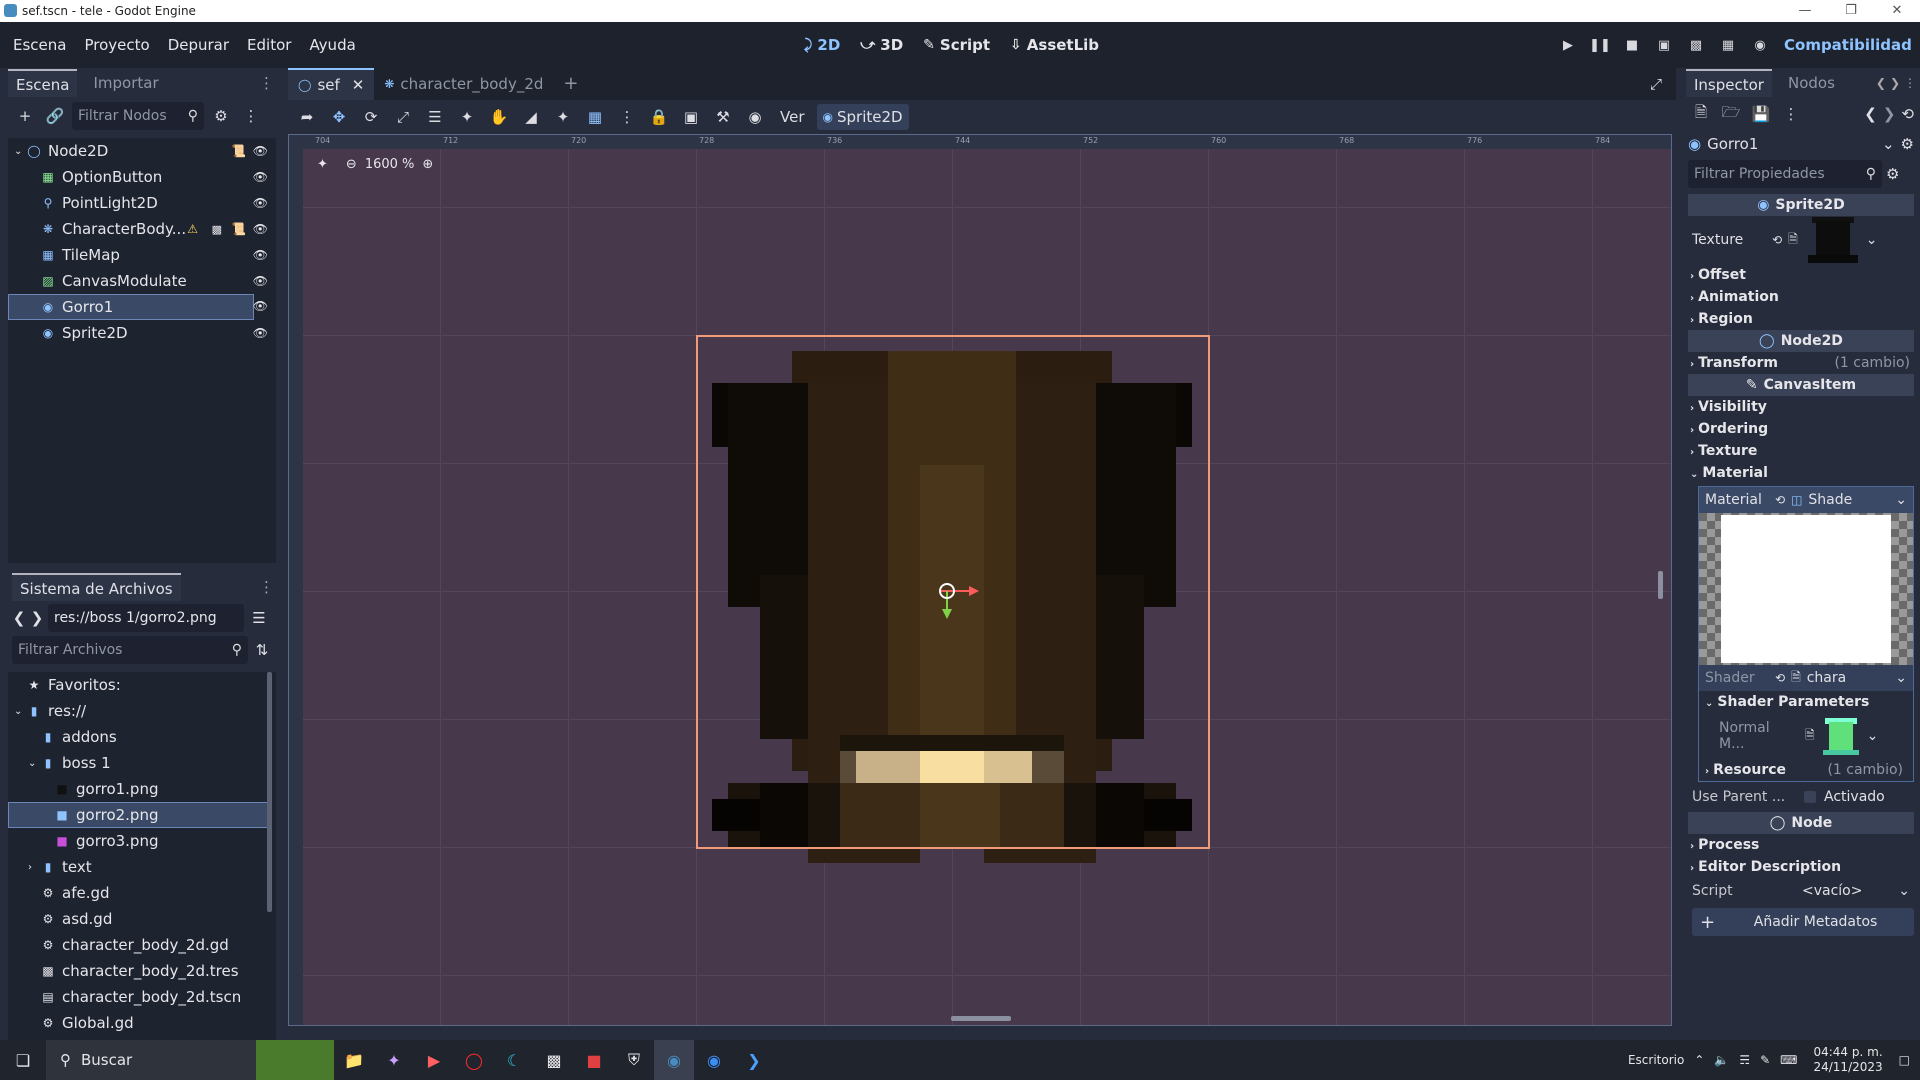  I want to click on instance-scene-icon: ⚙, so click(221, 116).